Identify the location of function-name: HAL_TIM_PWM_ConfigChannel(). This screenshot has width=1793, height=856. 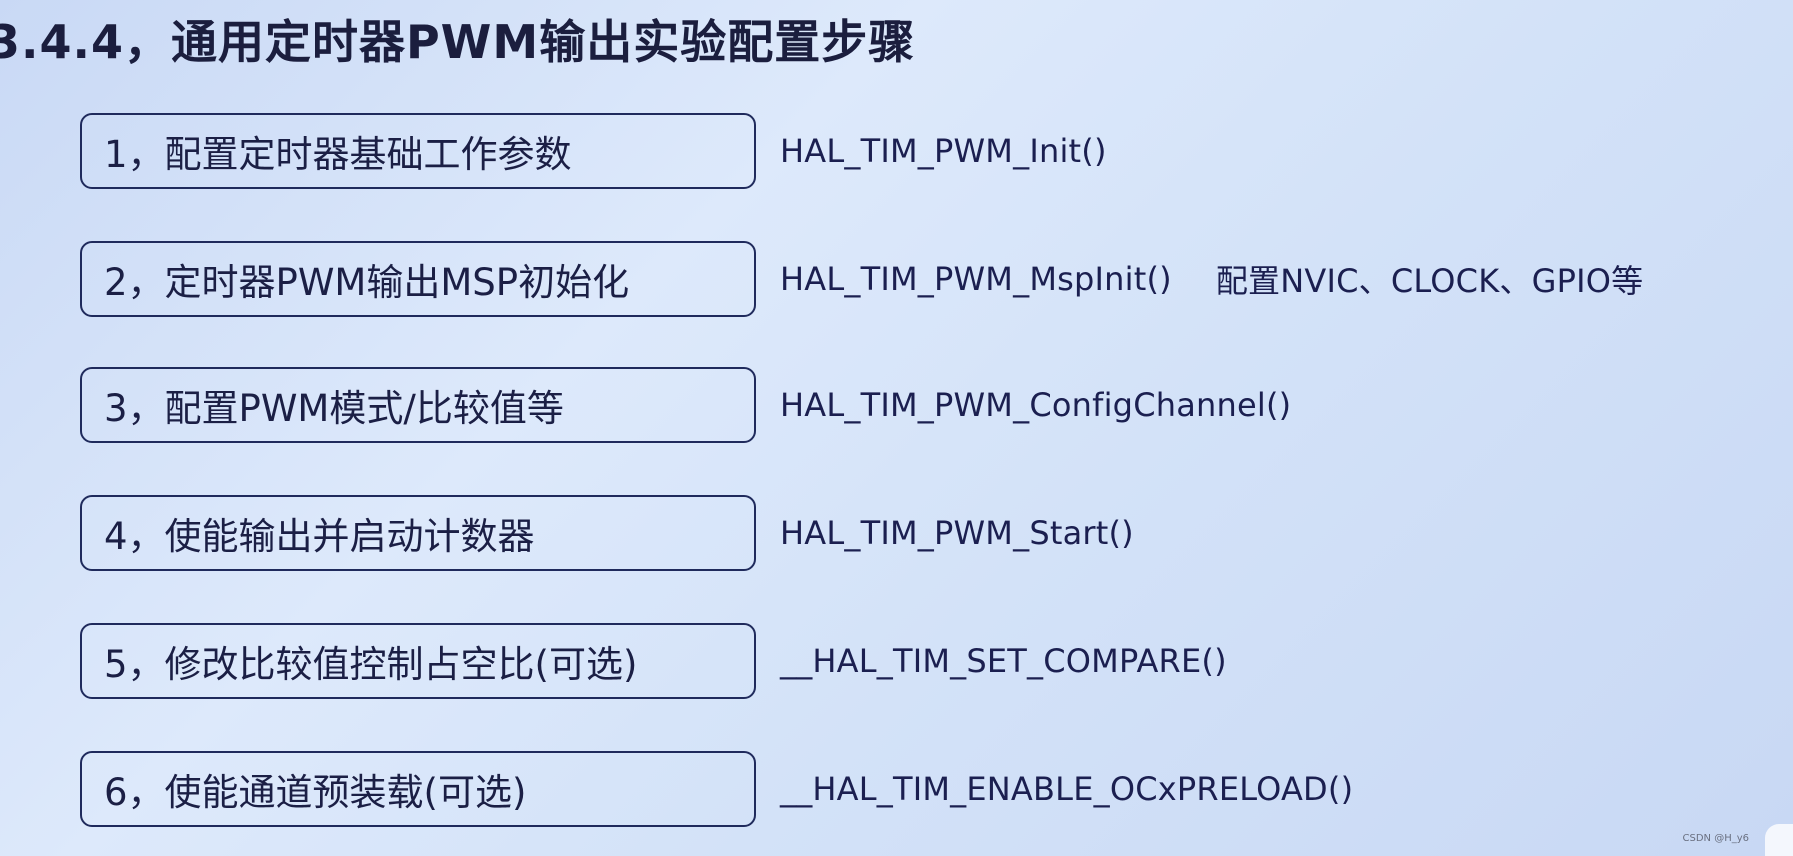
(1036, 405).